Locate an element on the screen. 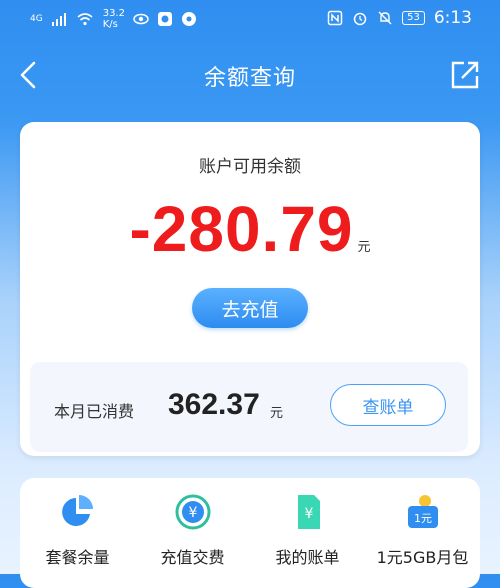 The width and height of the screenshot is (500, 588). status-left: 4G 33.2 K/s is located at coordinates (113, 19).